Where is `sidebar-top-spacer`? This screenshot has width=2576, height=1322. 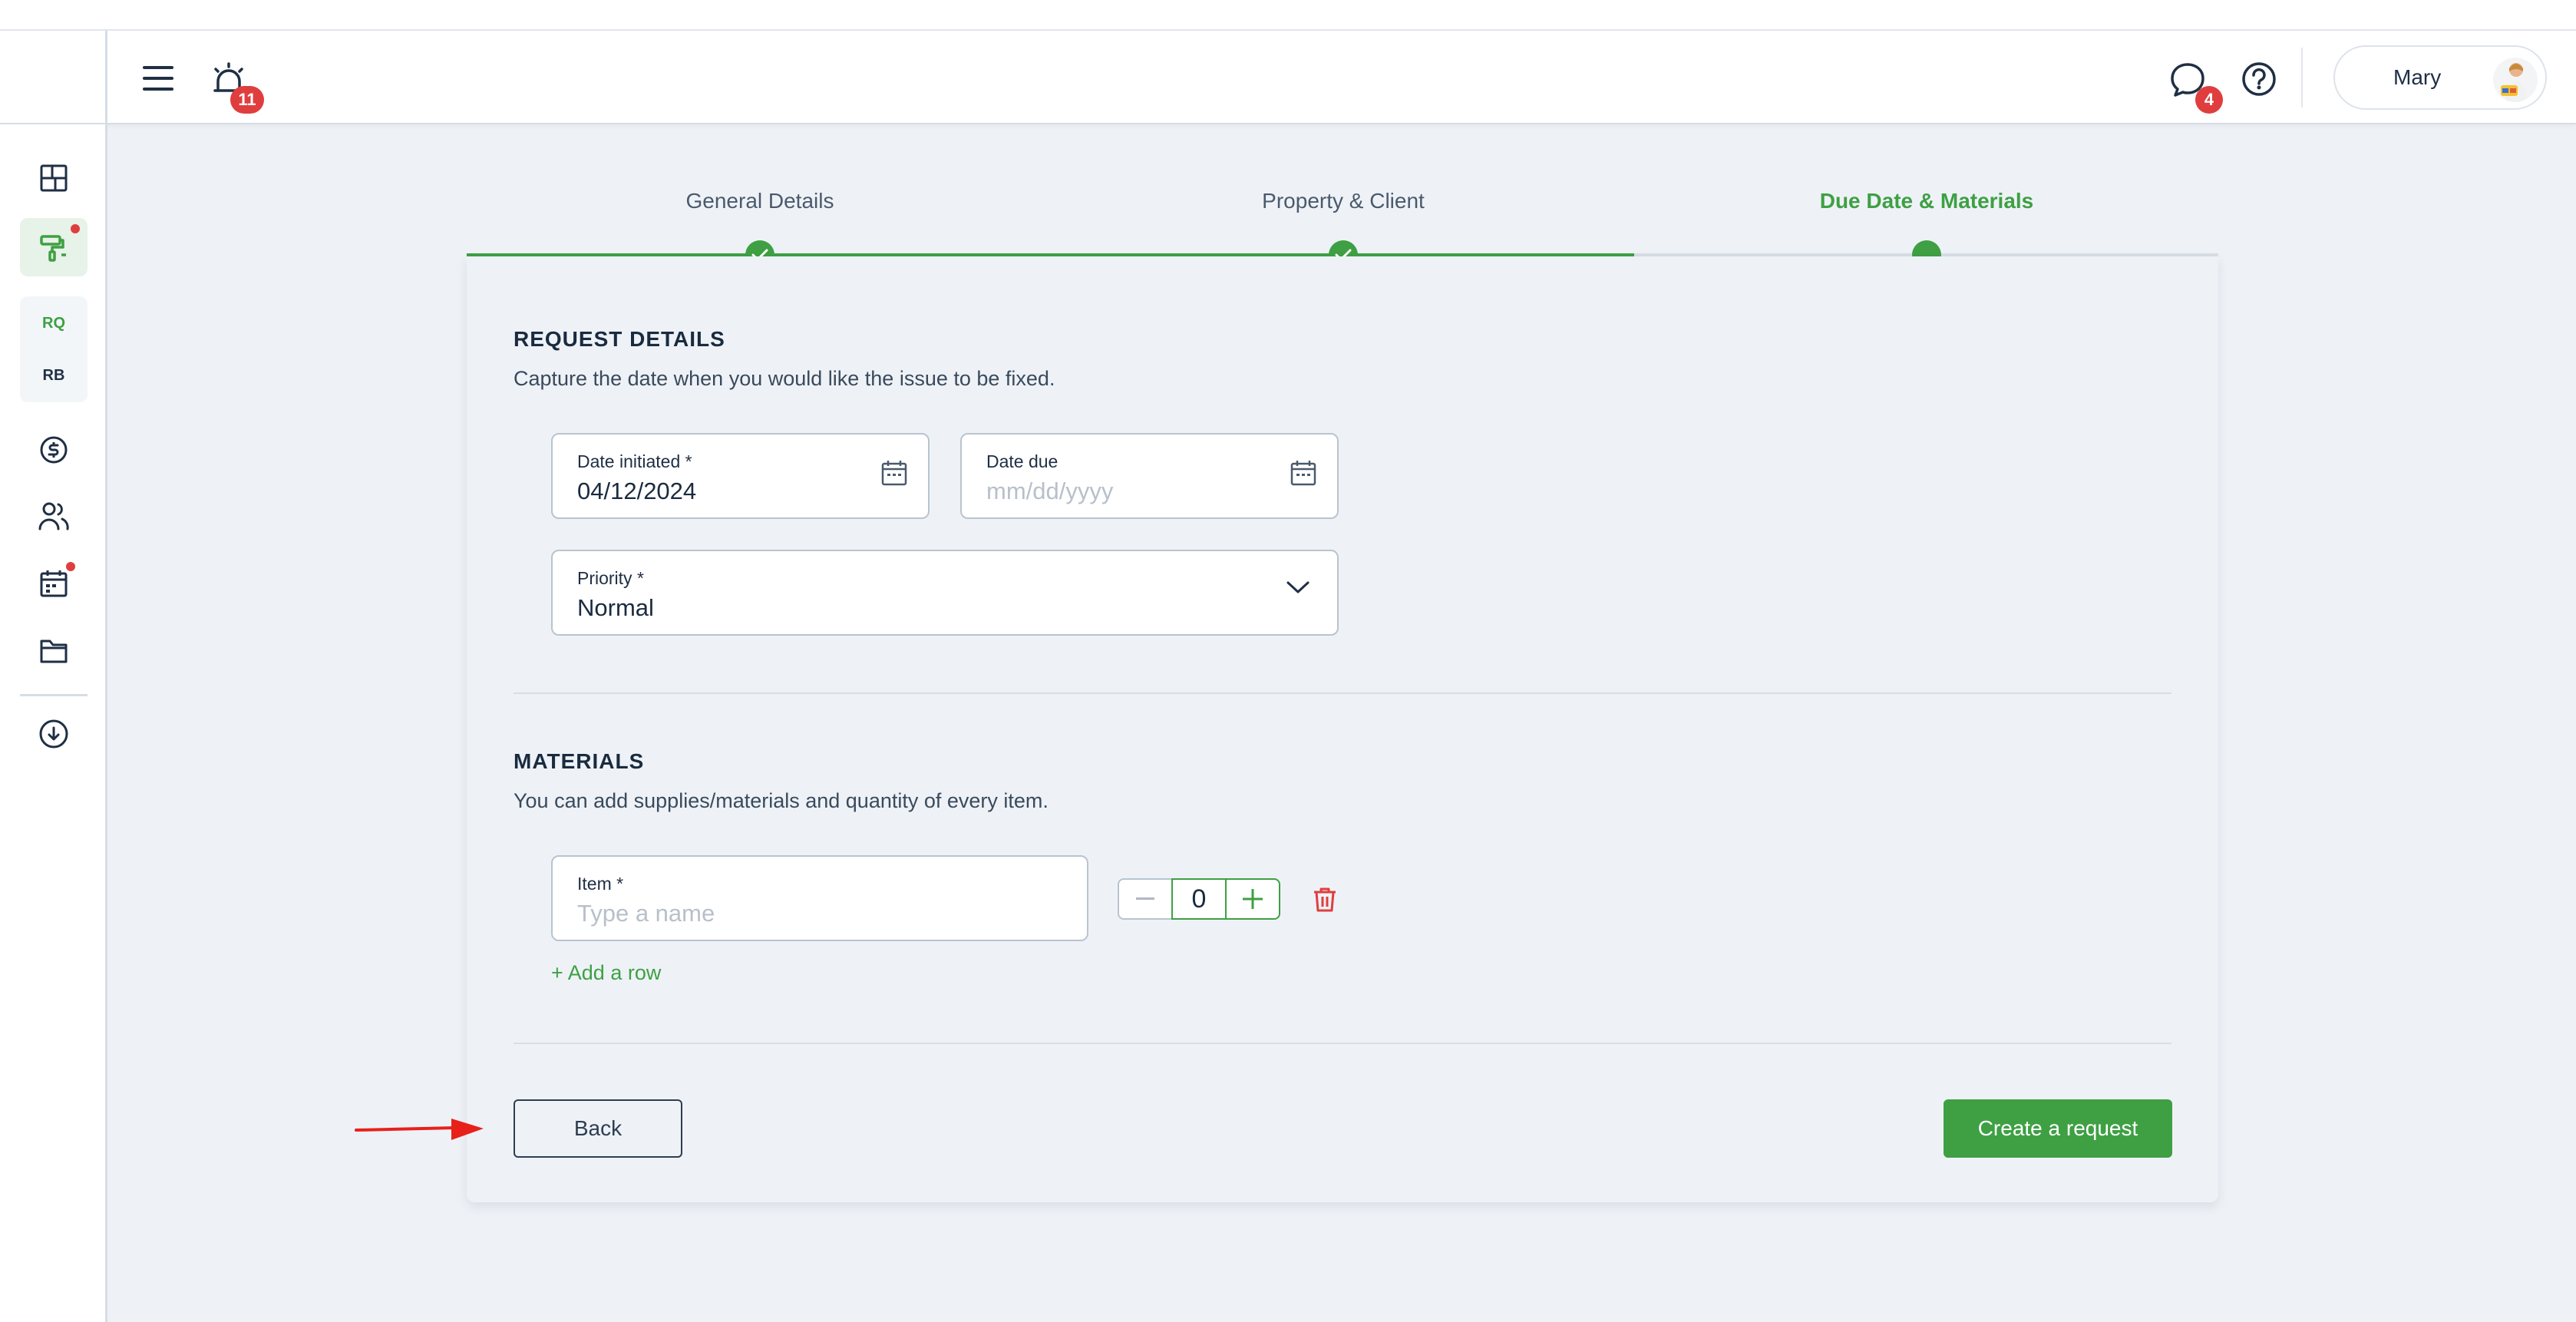
sidebar-top-spacer is located at coordinates (53, 78).